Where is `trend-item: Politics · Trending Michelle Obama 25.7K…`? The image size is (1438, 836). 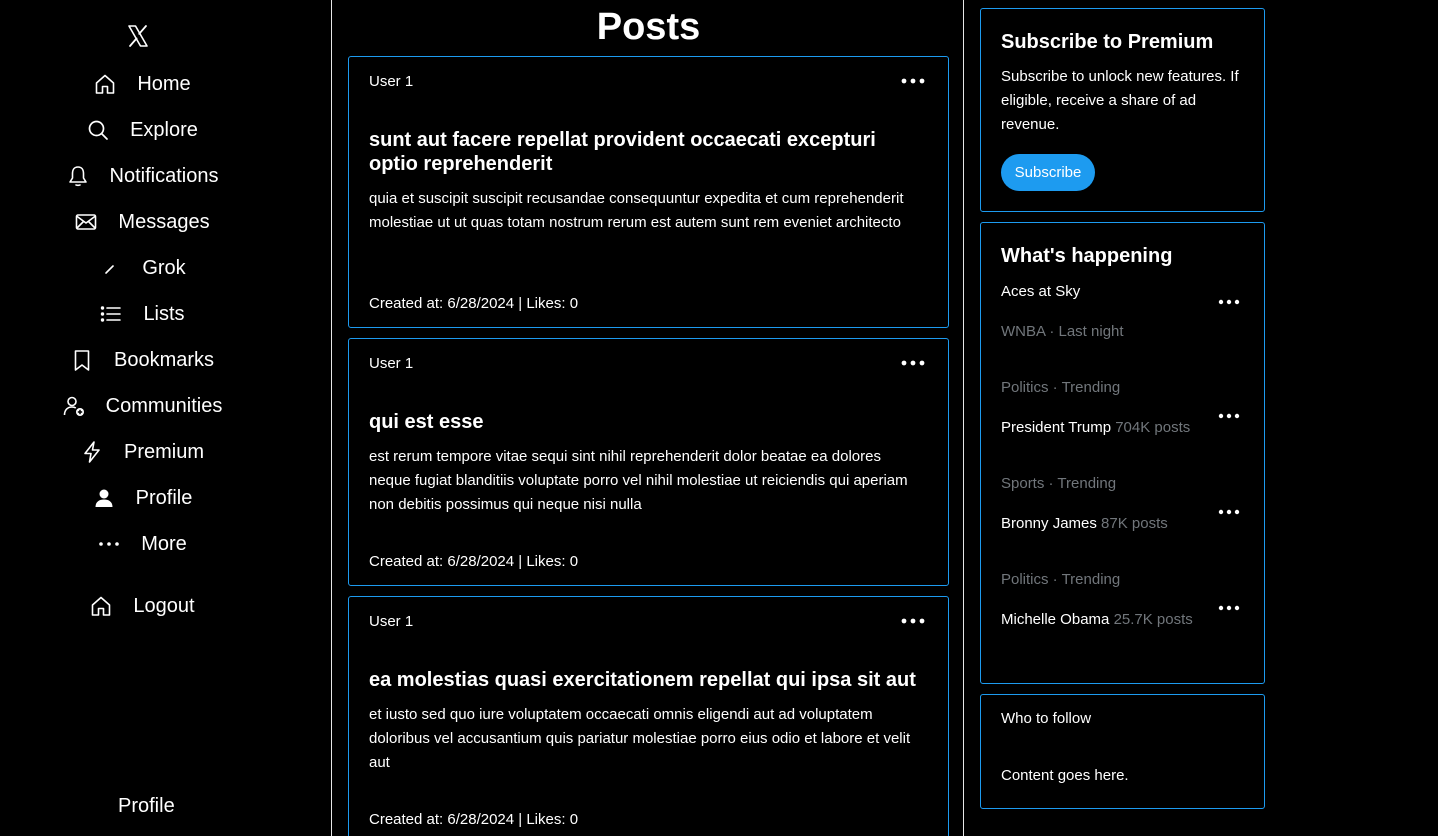
trend-item: Politics · Trending Michelle Obama 25.7K… is located at coordinates (1126, 601).